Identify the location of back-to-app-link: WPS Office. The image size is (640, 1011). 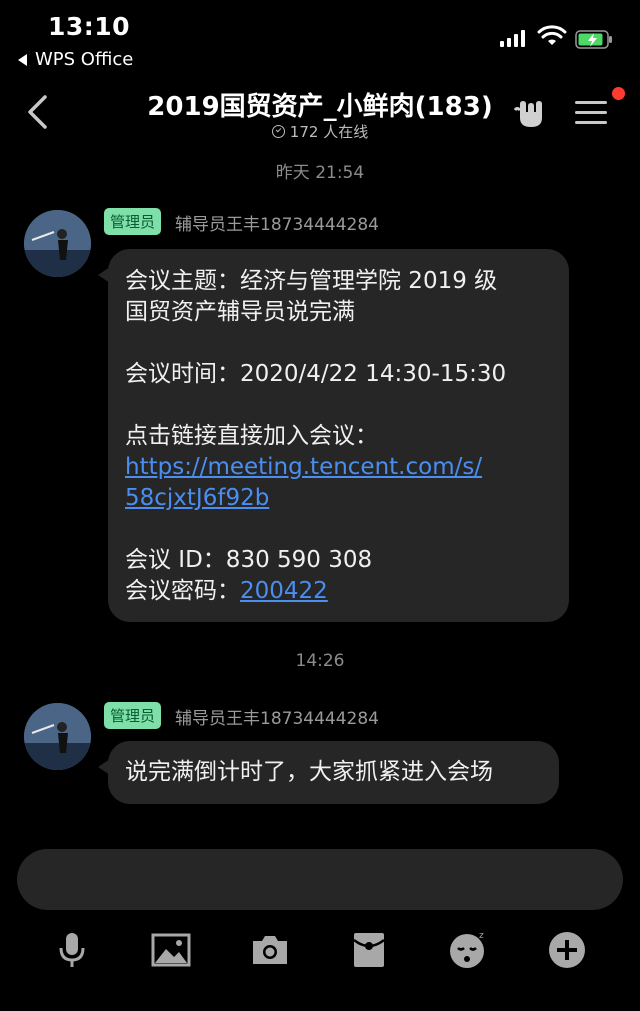
(75, 59).